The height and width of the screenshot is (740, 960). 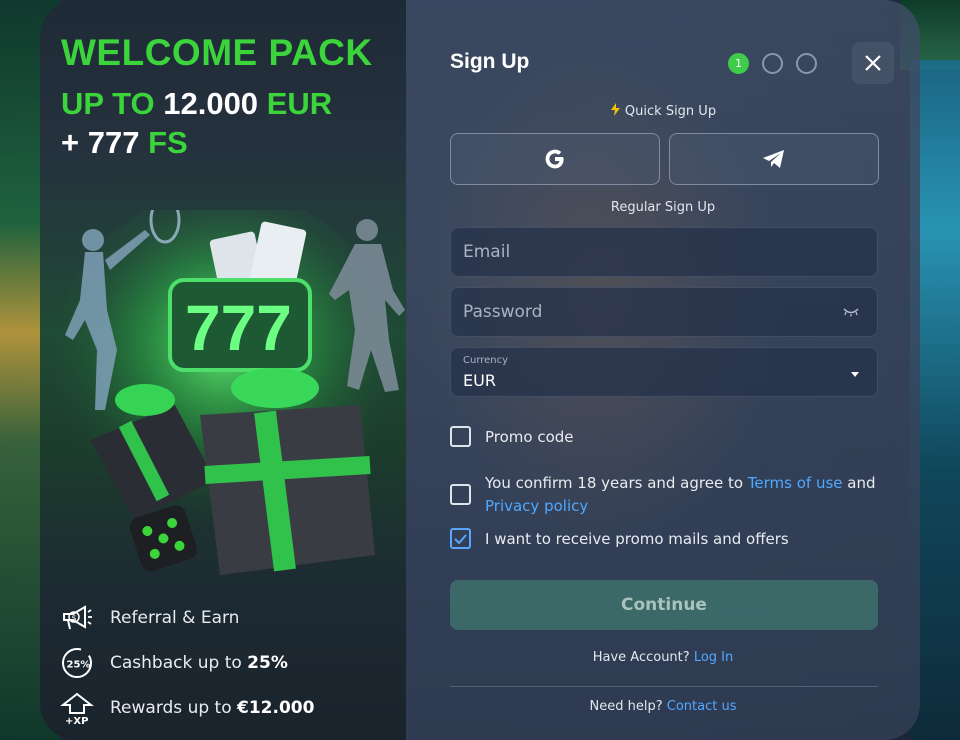 I want to click on svg-text: +XP, so click(x=76, y=720).